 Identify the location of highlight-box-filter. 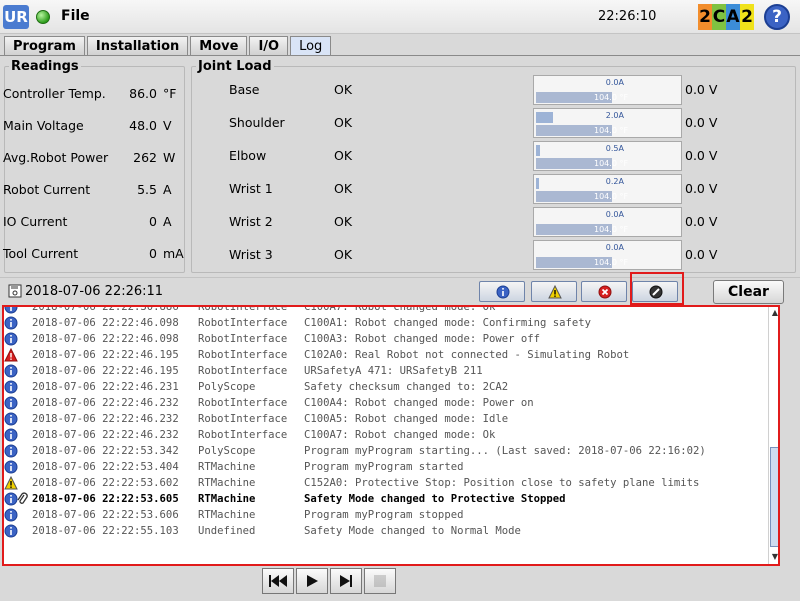
(657, 288).